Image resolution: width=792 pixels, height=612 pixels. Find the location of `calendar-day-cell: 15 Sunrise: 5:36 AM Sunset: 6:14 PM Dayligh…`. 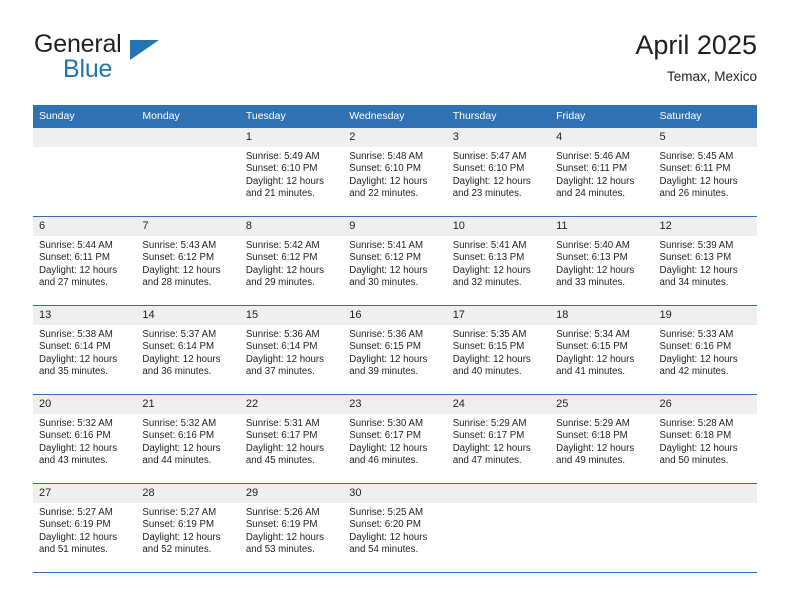

calendar-day-cell: 15 Sunrise: 5:36 AM Sunset: 6:14 PM Dayligh… is located at coordinates (291, 350).